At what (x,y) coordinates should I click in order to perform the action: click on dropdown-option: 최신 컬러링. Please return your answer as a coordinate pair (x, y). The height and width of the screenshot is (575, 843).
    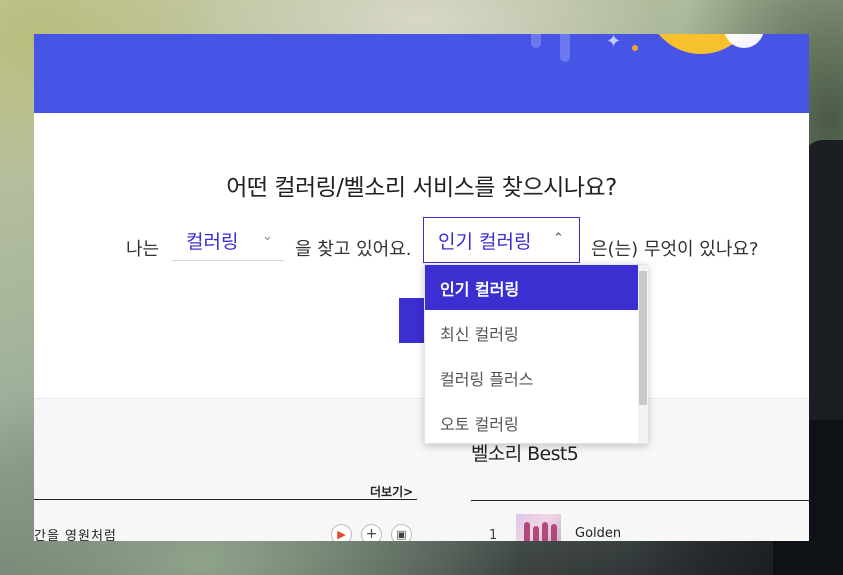
    Looking at the image, I should click on (532, 332).